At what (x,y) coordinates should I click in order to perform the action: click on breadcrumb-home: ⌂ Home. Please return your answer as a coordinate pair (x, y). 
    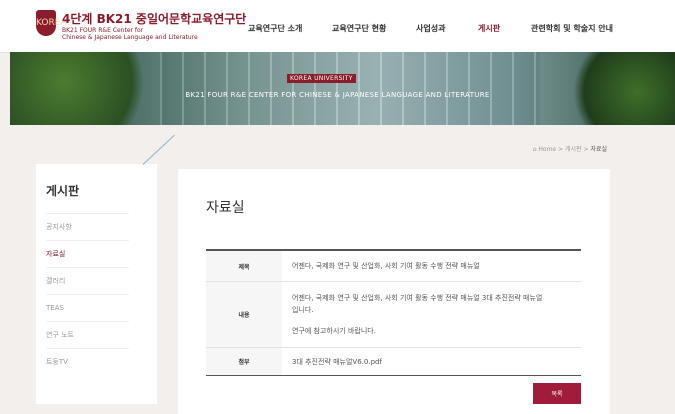
    Looking at the image, I should click on (544, 149).